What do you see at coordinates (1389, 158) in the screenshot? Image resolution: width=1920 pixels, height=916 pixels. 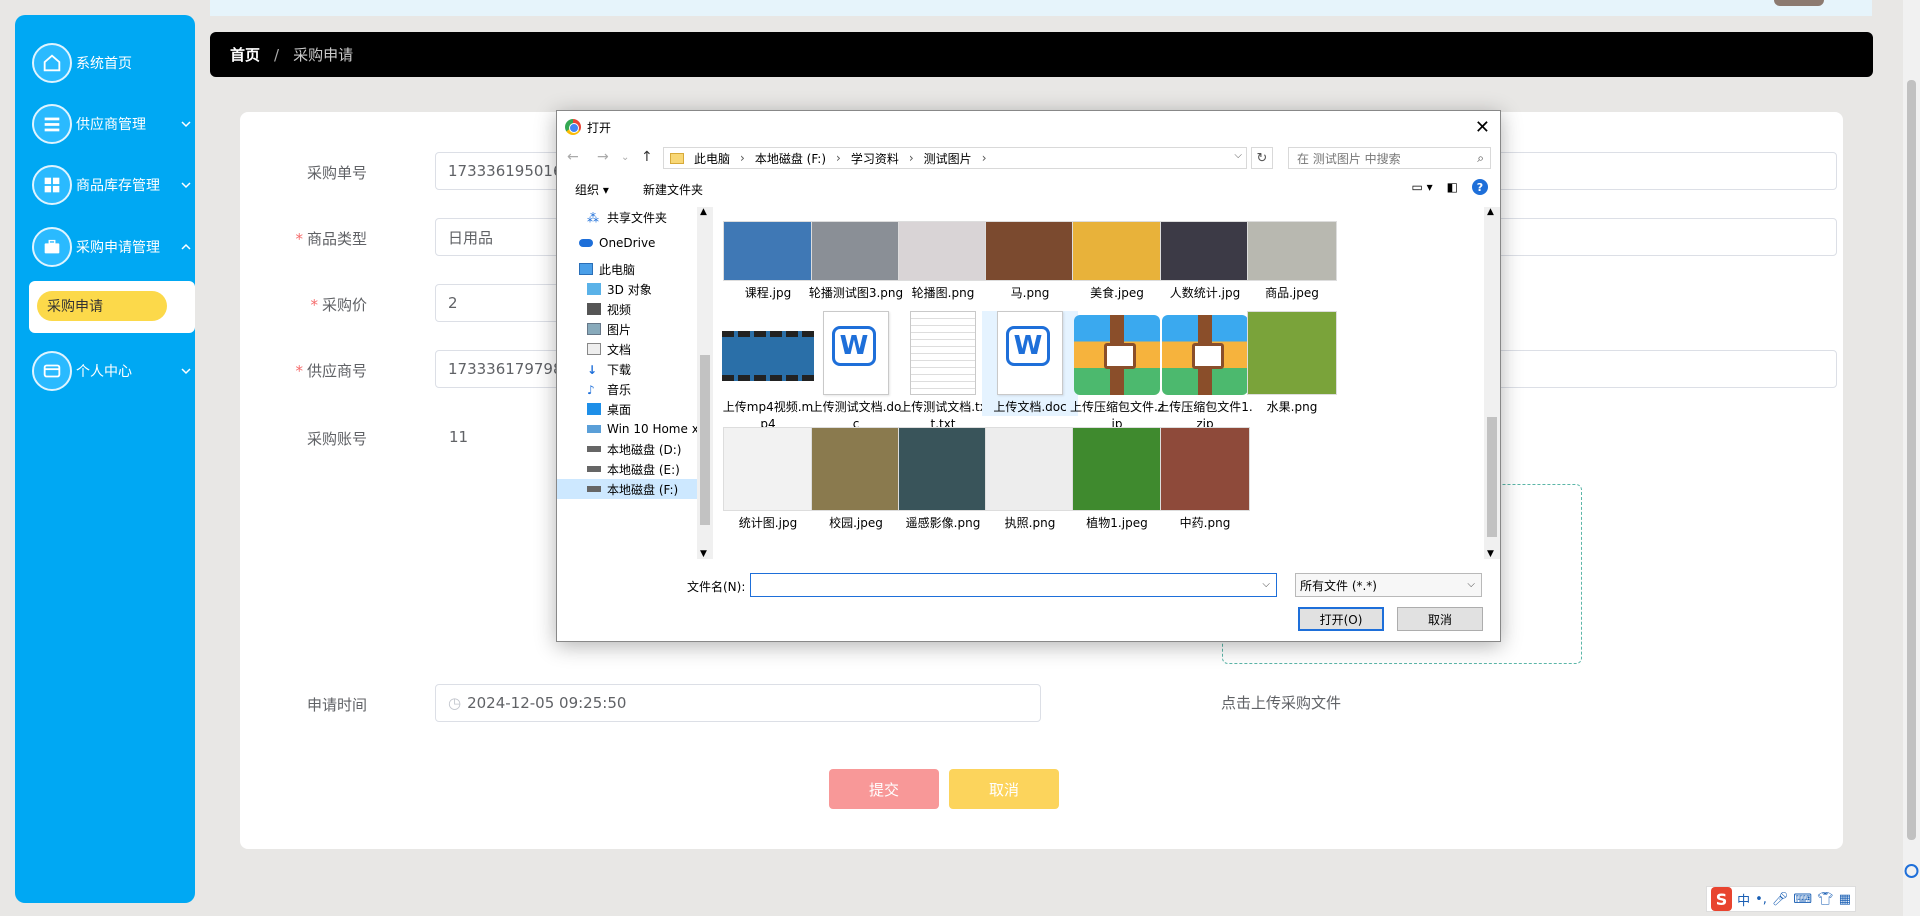 I see `search-input: 在 测试图片 中搜索 ⌕` at bounding box center [1389, 158].